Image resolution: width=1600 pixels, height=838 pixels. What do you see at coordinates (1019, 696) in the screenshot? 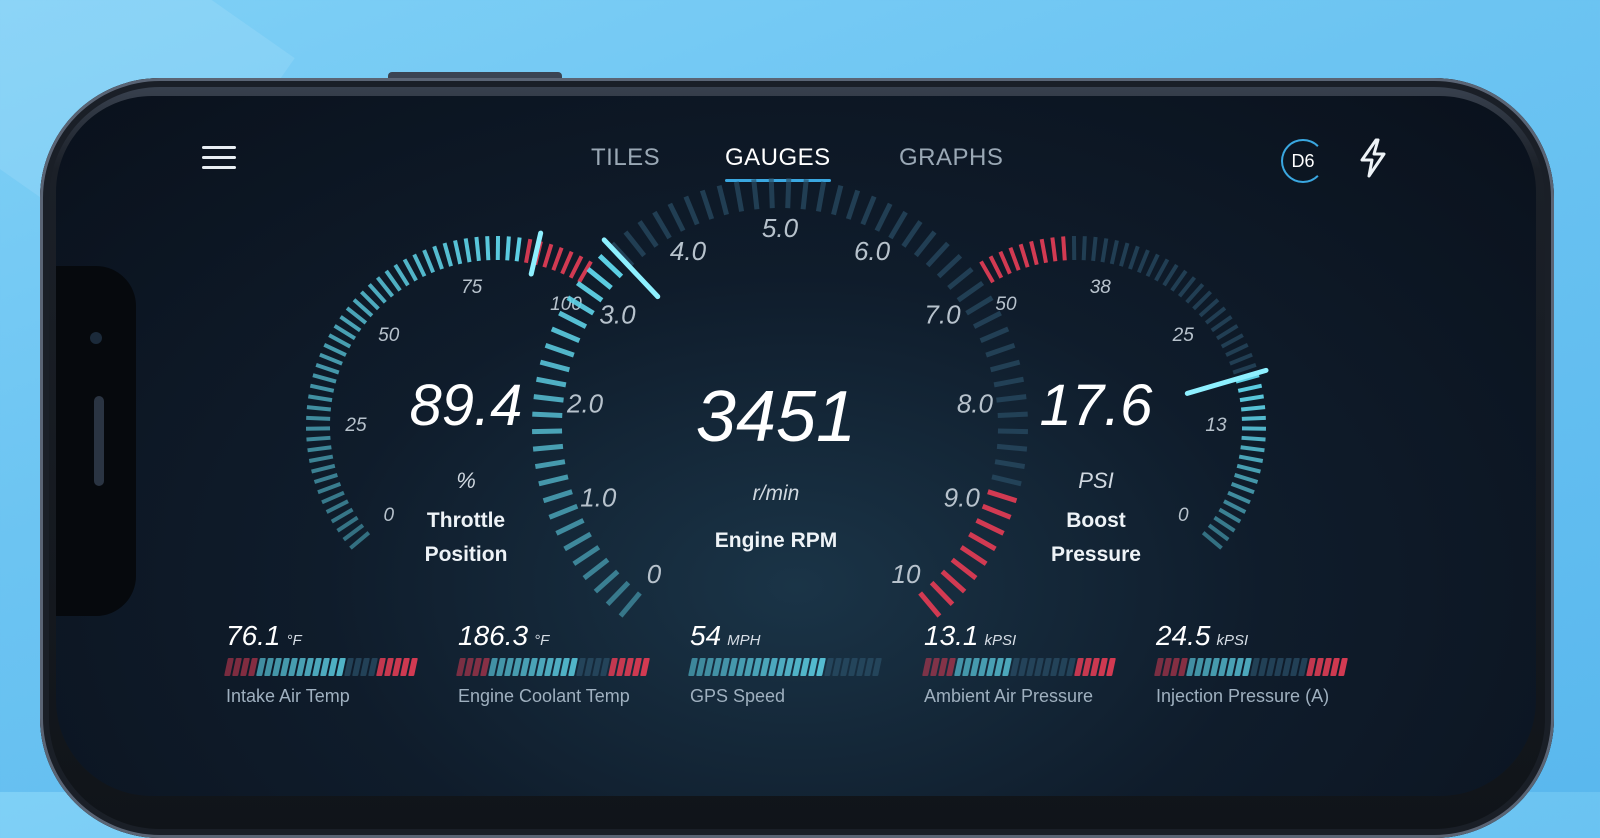
I see `mini-gauge-label: Ambient Air Pressure` at bounding box center [1019, 696].